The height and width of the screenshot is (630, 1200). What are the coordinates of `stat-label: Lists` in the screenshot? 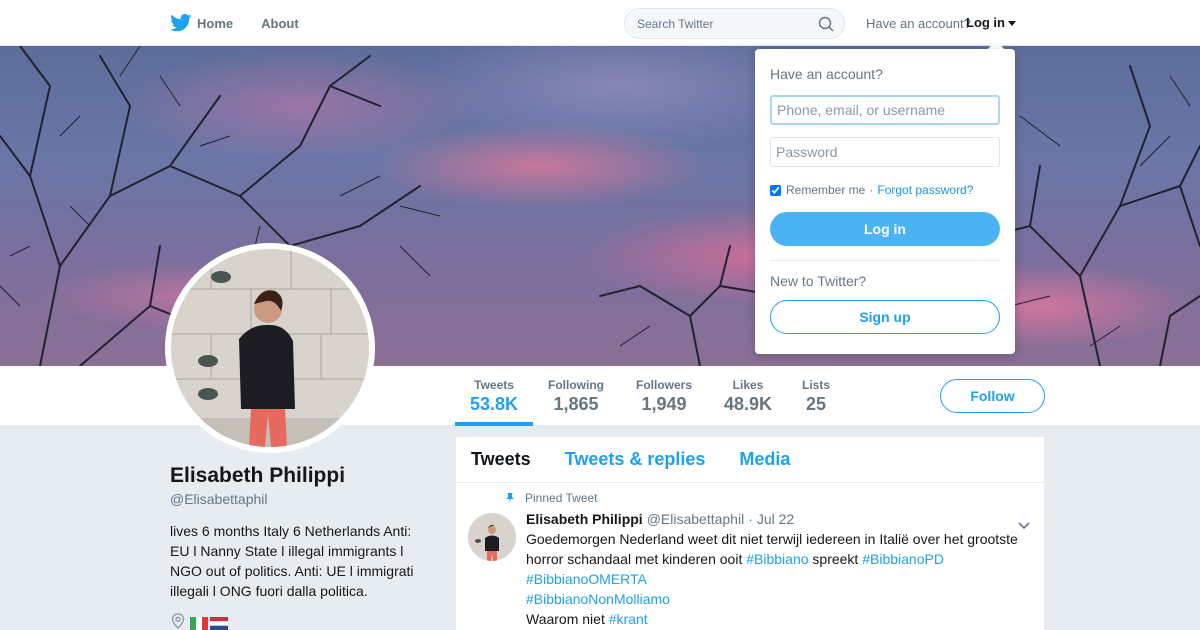 It's located at (816, 385).